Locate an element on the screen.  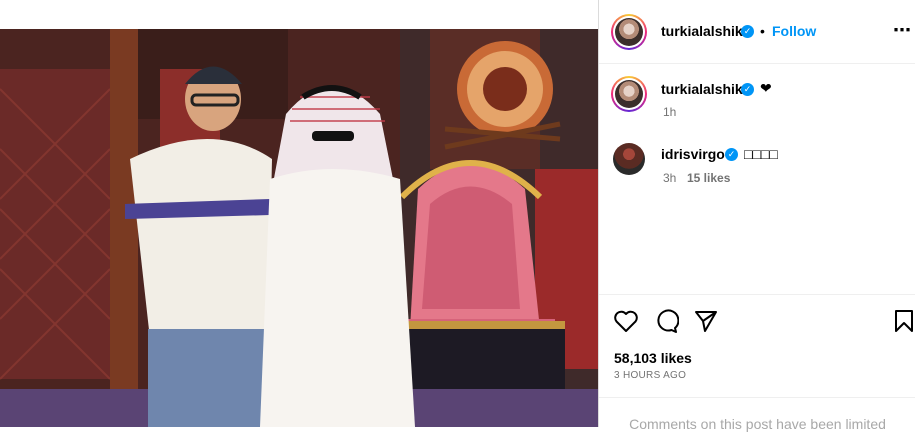
bookmark-icon is located at coordinates (904, 321).